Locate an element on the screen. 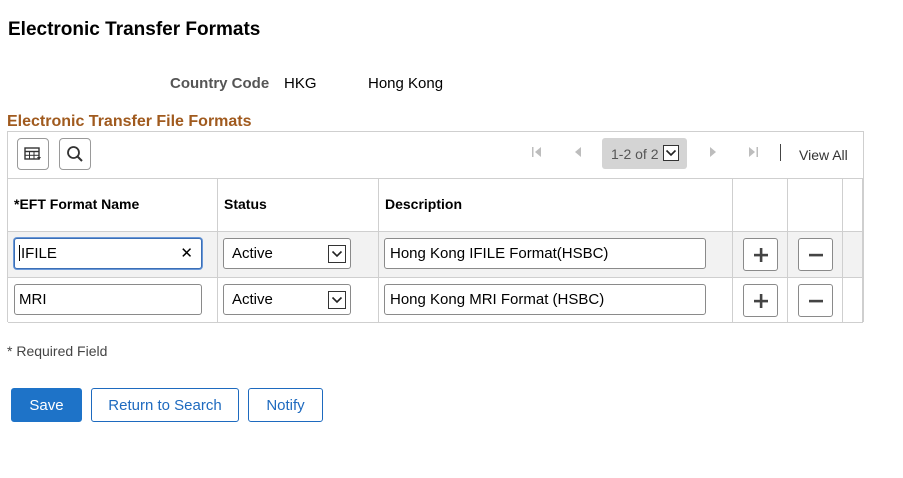 Image resolution: width=903 pixels, height=478 pixels. previous-page-icon is located at coordinates (578, 152).